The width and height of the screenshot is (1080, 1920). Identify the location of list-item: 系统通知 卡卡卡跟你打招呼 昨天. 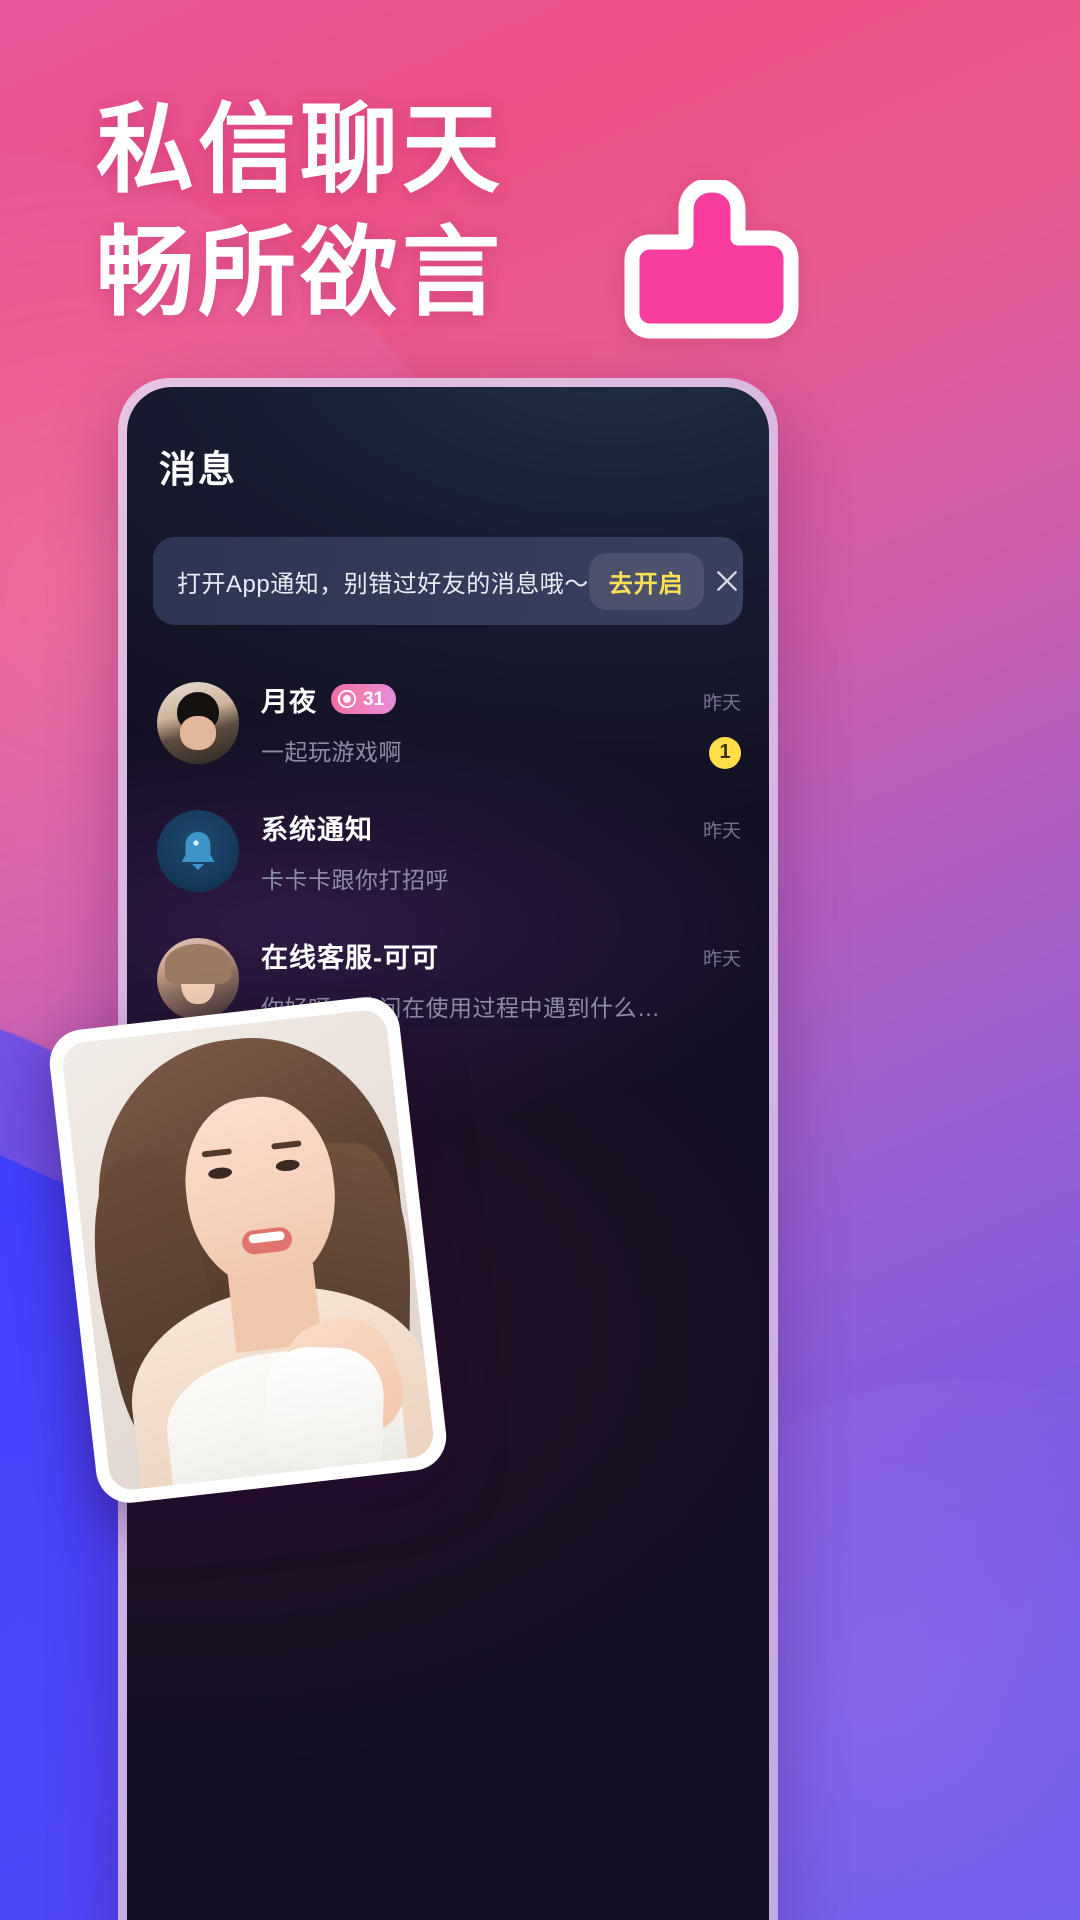
(448, 851).